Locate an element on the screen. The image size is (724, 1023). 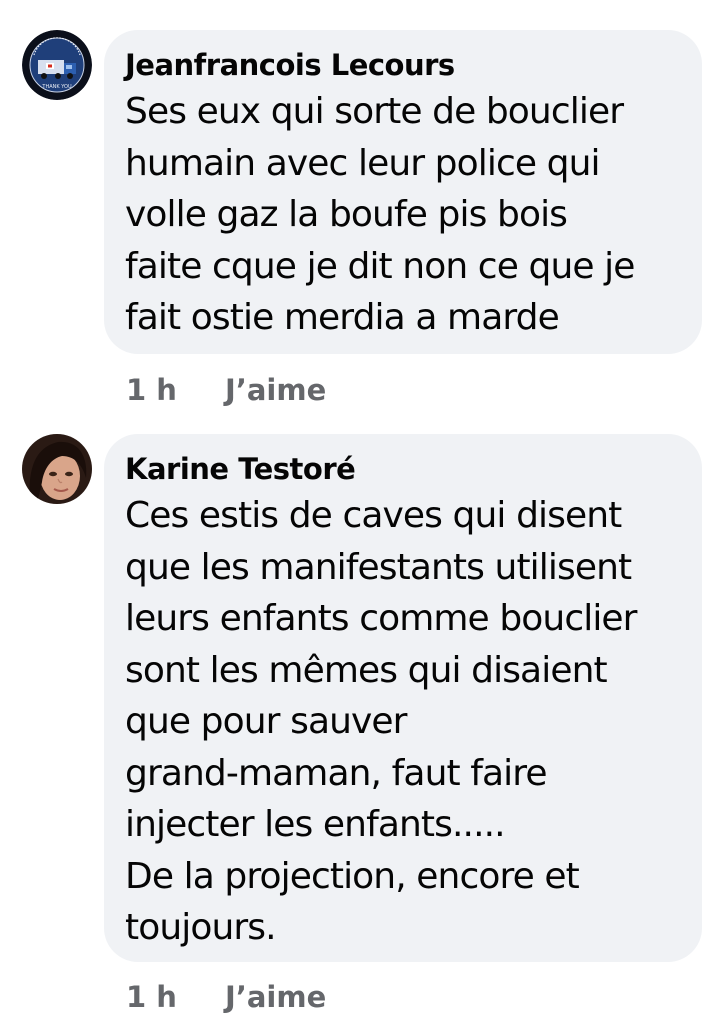
woman-portrait-icon is located at coordinates (57, 469).